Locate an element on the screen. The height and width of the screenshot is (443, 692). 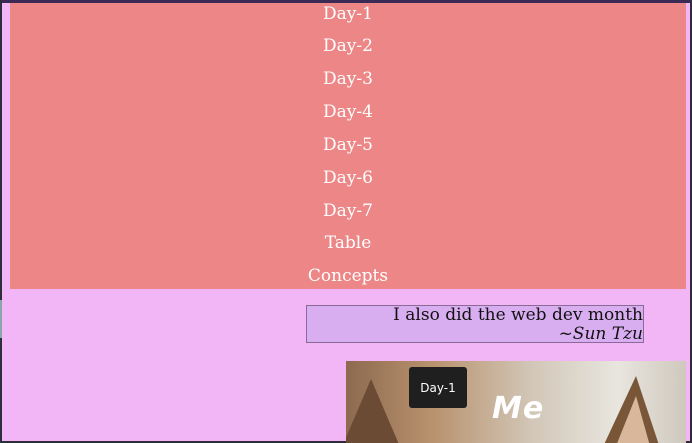
tooltip: Day-1 is located at coordinates (438, 387).